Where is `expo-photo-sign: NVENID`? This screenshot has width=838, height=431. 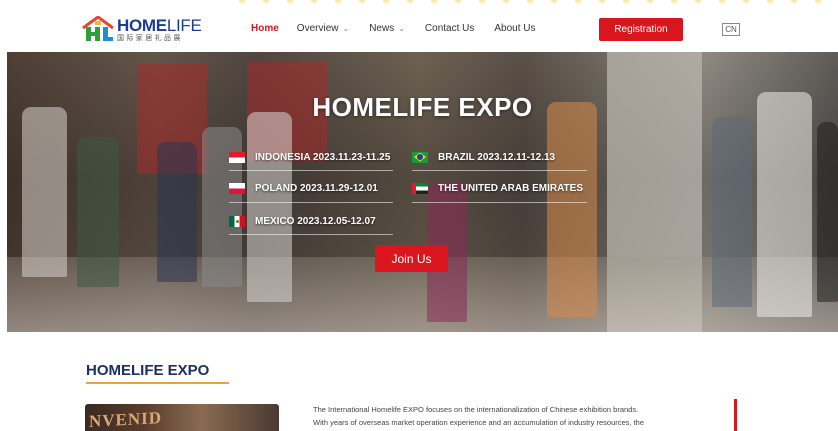
expo-photo-sign: NVENID is located at coordinates (126, 419).